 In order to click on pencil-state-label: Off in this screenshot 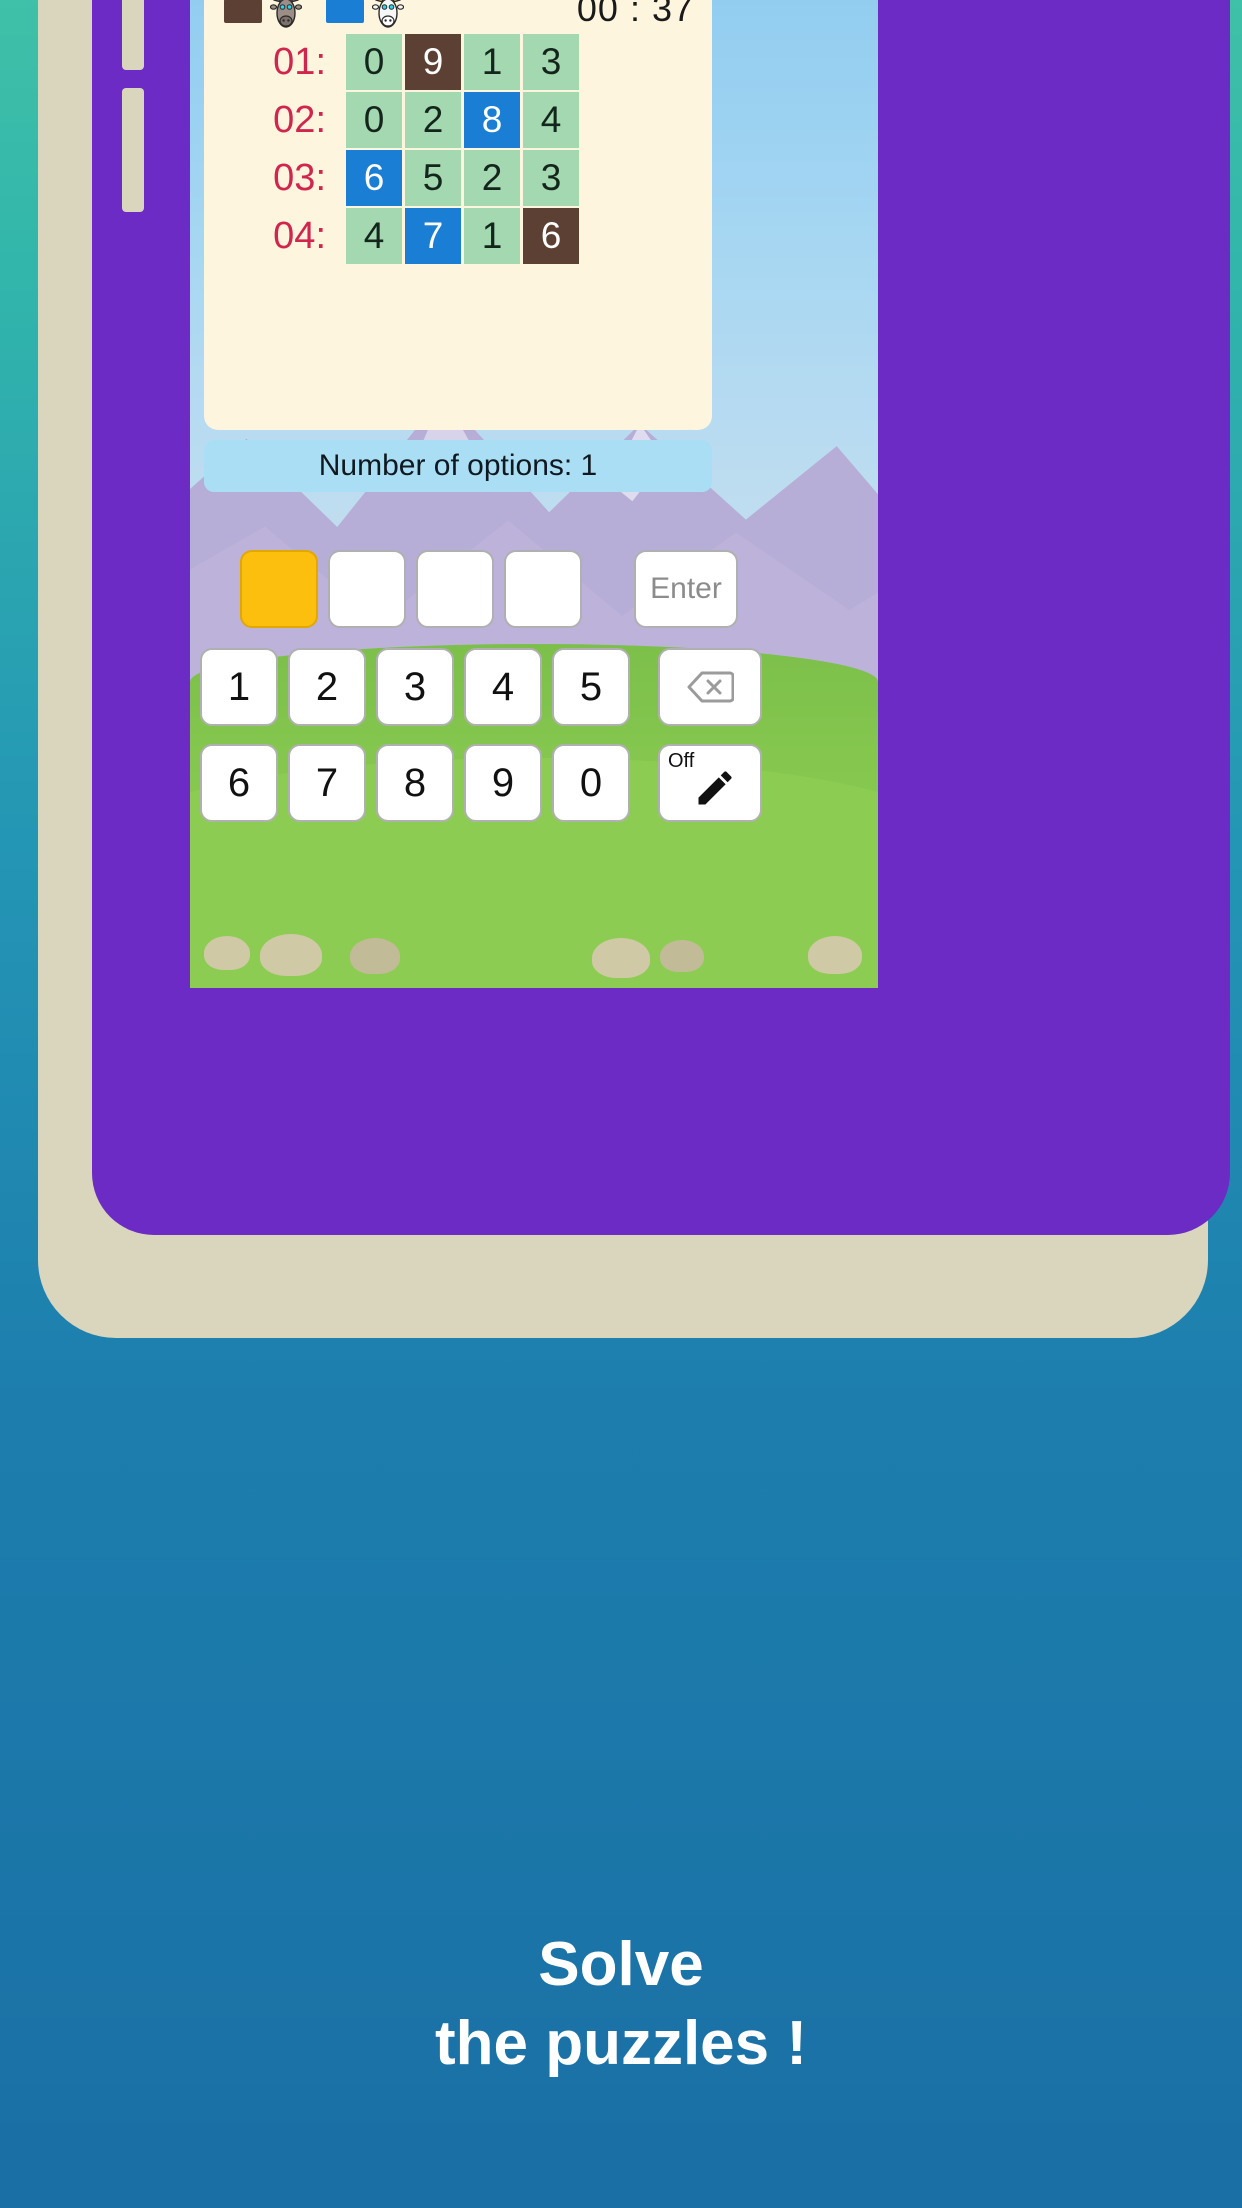, I will do `click(681, 761)`.